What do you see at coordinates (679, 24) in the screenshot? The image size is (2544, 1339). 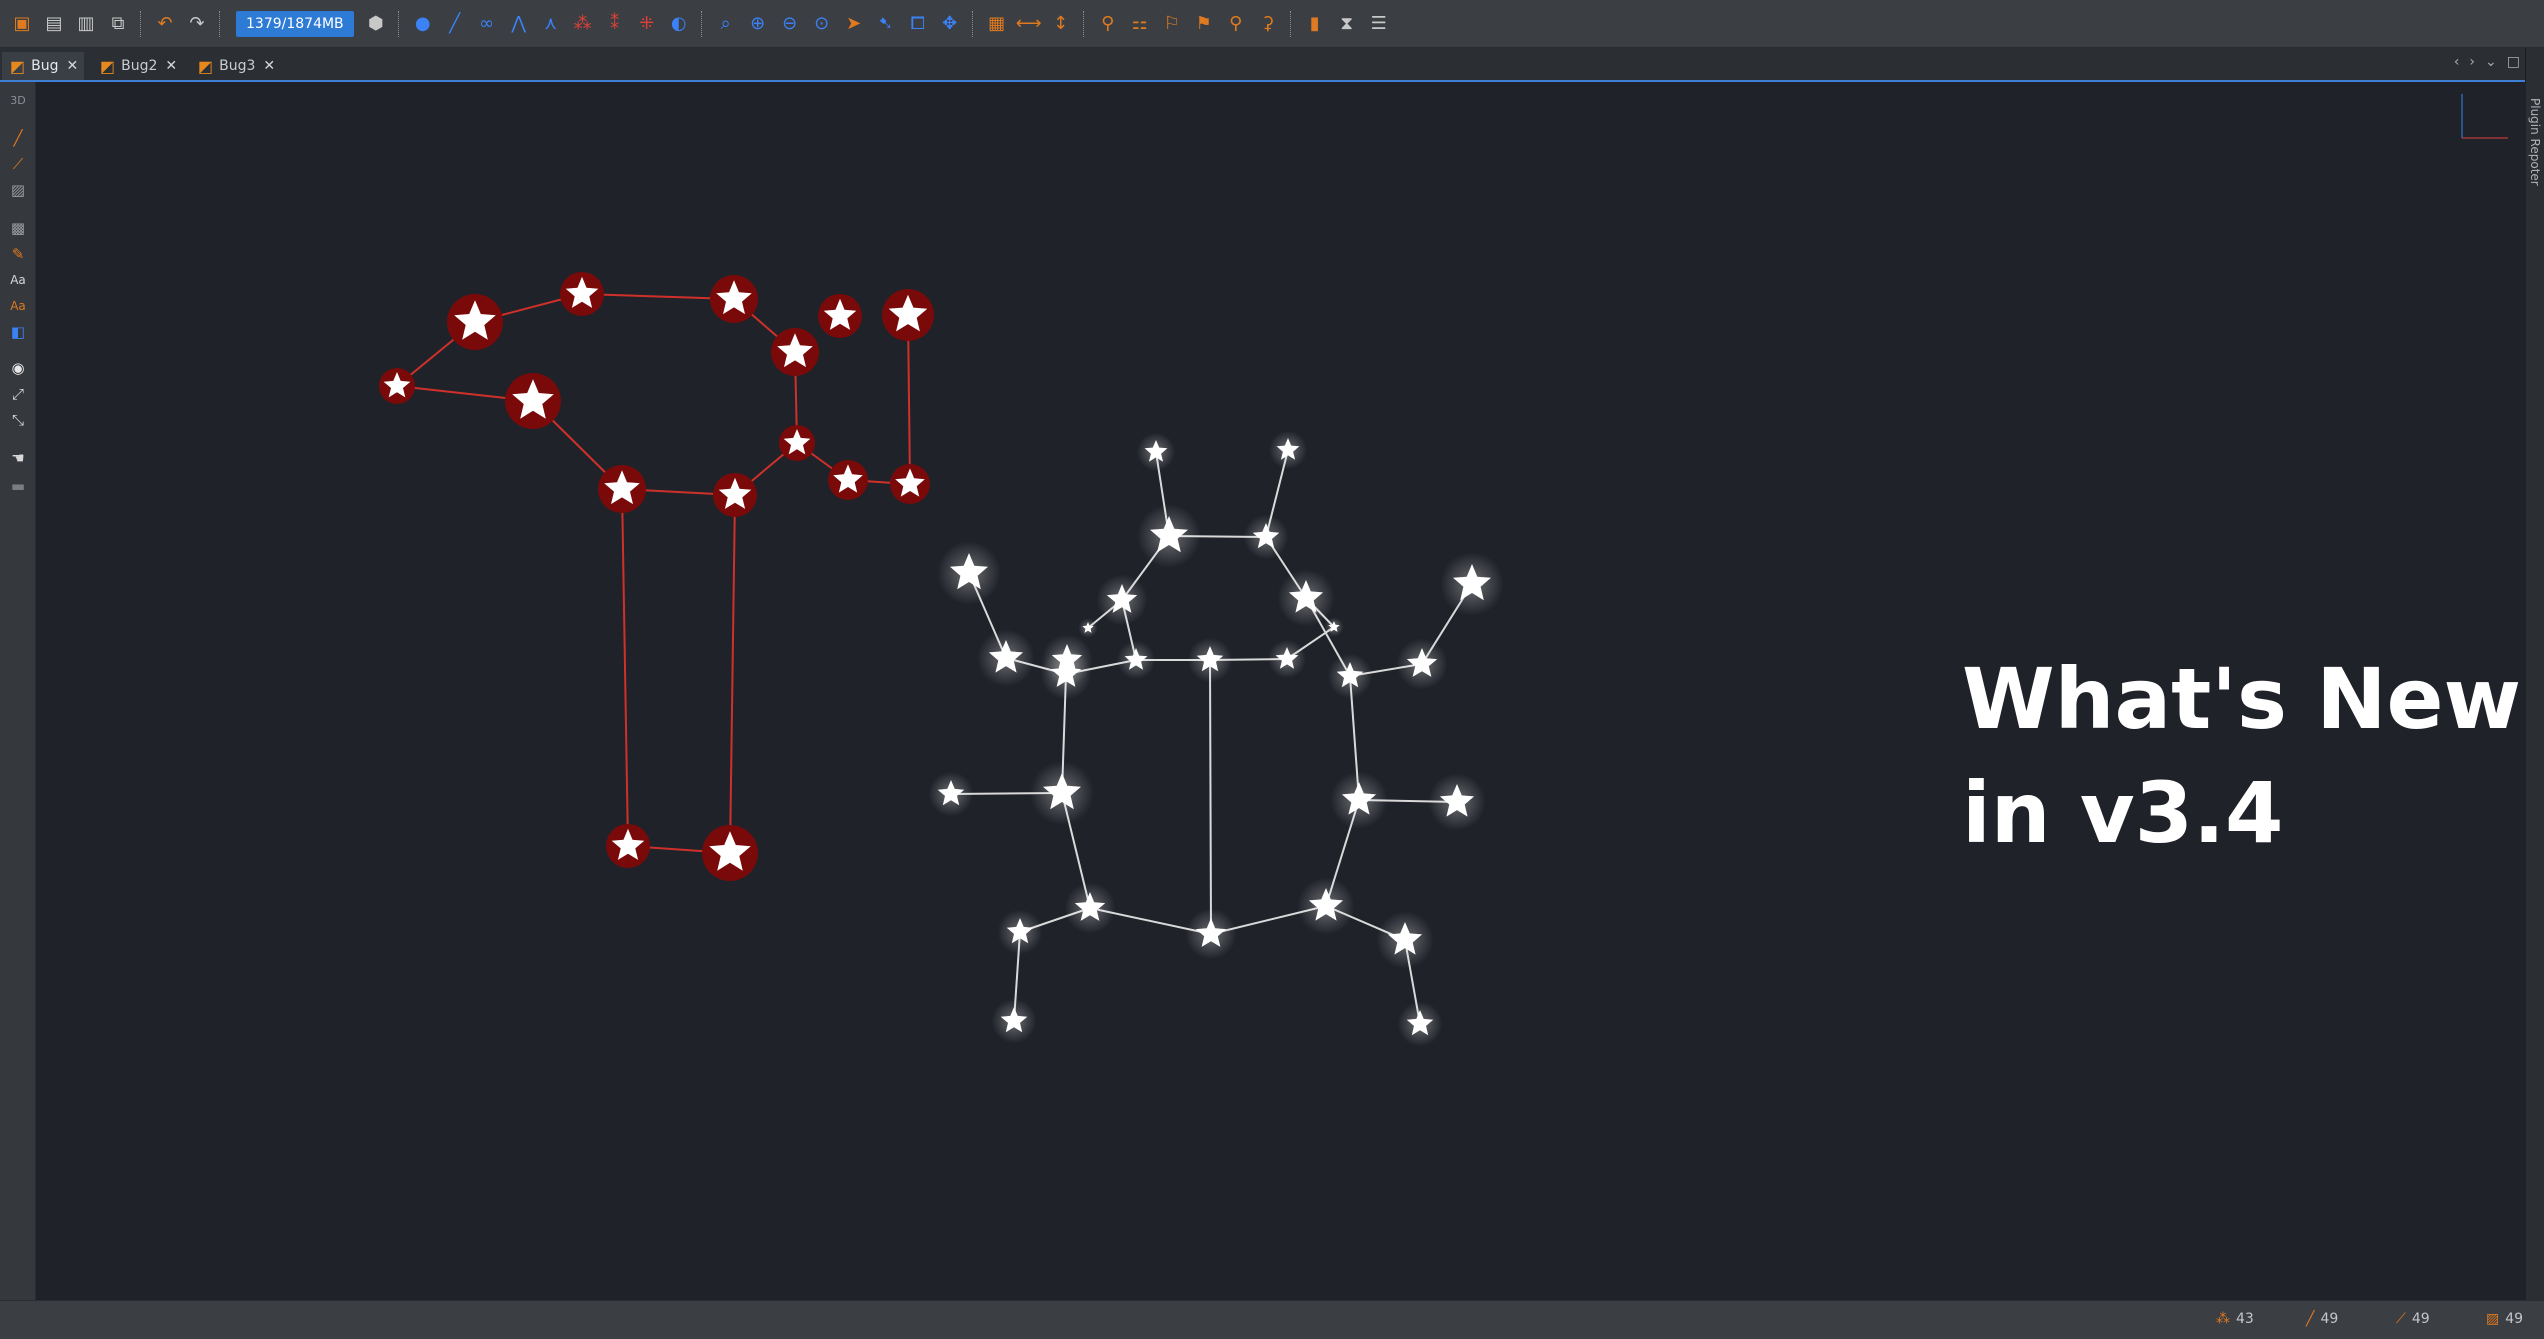 I see `shape-icon: ◐` at bounding box center [679, 24].